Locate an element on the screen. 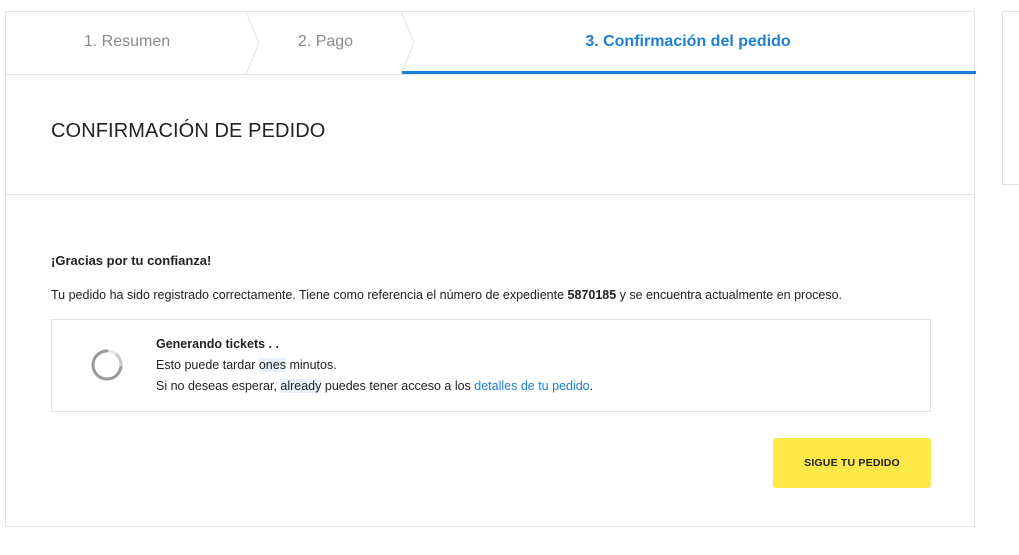 The height and width of the screenshot is (555, 1019). wait-text-prefix: Esto puede tardar is located at coordinates (207, 365).